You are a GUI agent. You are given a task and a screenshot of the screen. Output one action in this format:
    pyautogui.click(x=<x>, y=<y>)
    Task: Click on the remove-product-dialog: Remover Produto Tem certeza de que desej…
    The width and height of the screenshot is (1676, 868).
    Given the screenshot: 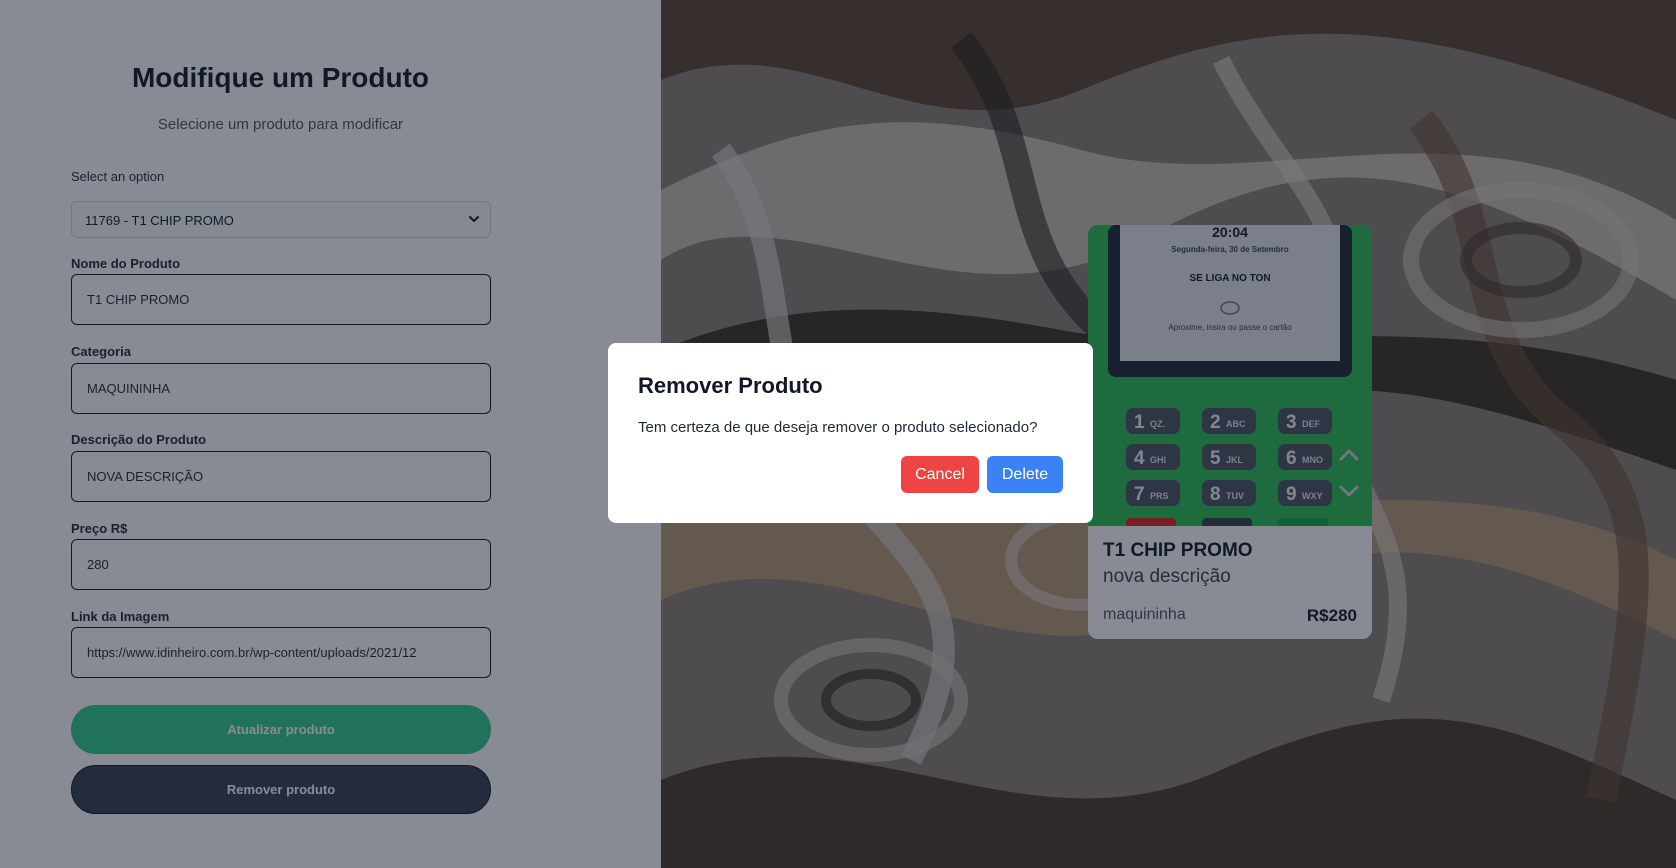 What is the action you would take?
    pyautogui.click(x=850, y=433)
    